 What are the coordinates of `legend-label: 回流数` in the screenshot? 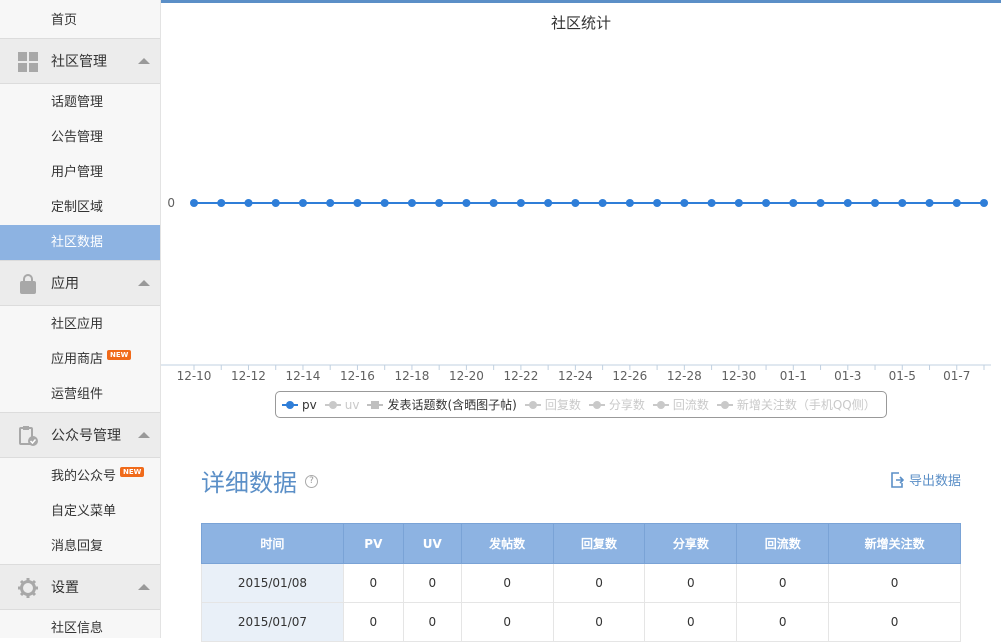 It's located at (690, 405).